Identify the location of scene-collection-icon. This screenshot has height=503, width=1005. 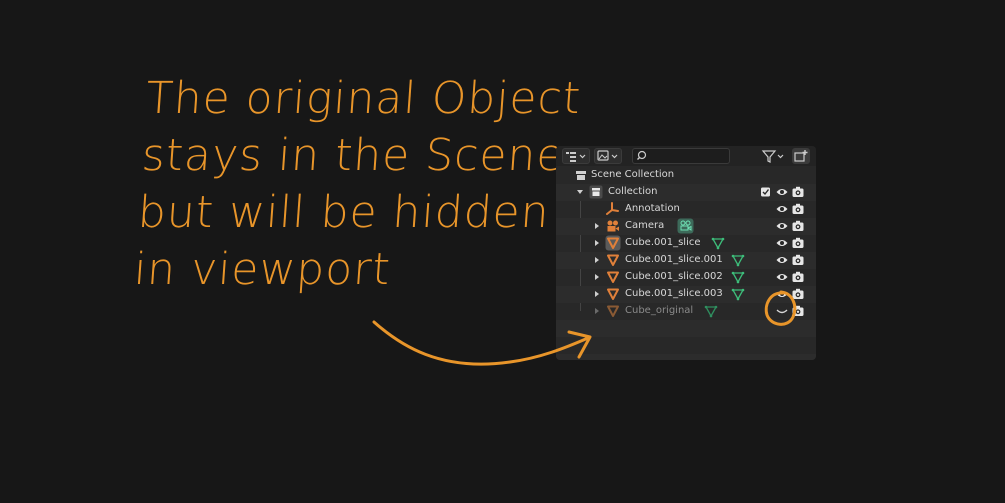
(581, 175).